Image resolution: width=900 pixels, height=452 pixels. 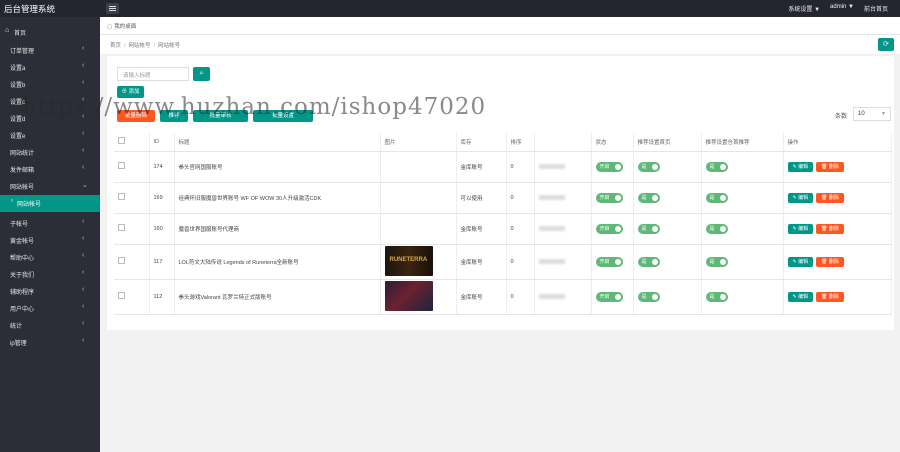 I want to click on sidebar-item-stats: 网站统计 ‹, so click(x=50, y=151).